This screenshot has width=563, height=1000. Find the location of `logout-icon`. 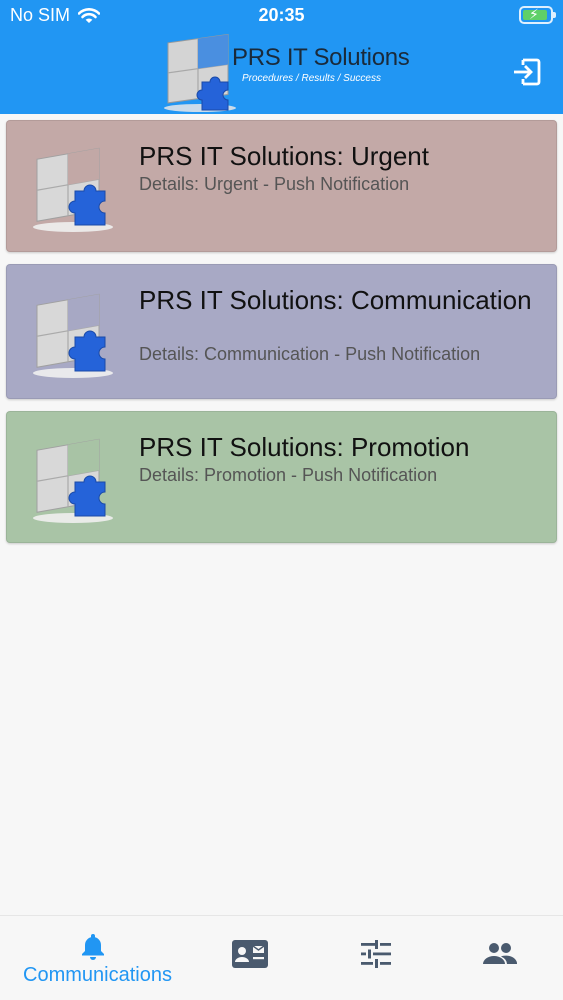

logout-icon is located at coordinates (527, 72).